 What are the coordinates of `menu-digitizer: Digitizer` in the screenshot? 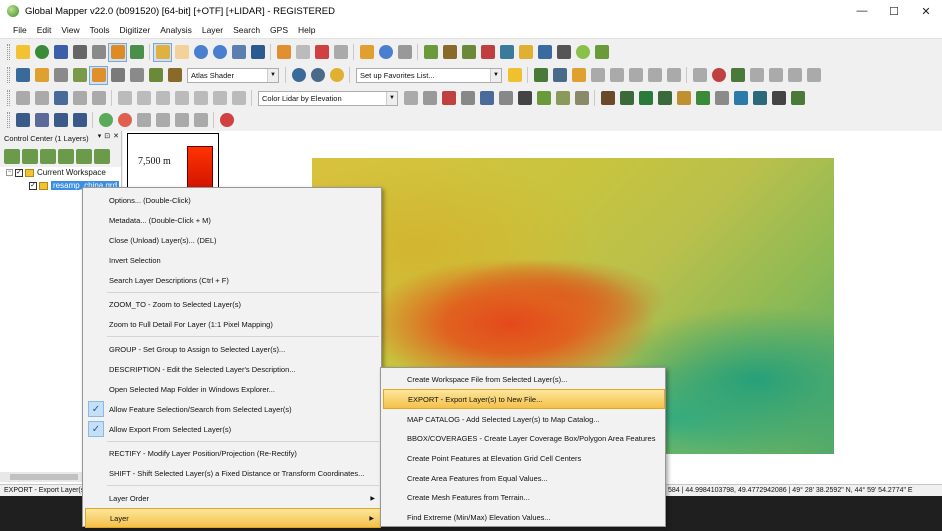 It's located at (134, 30).